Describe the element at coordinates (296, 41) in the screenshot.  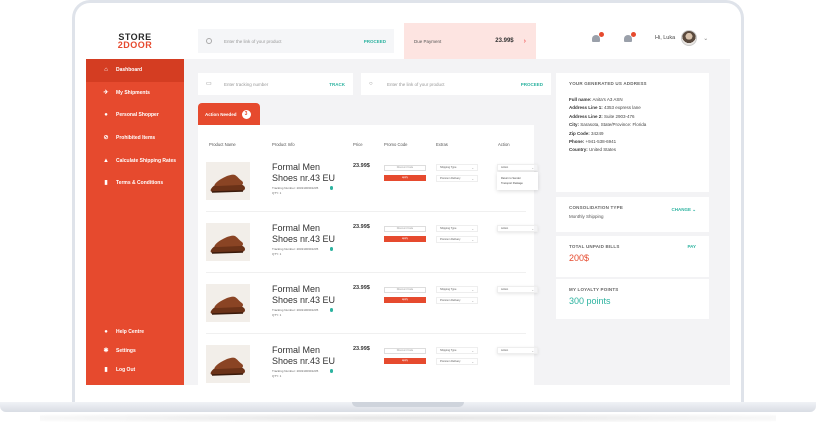
I see `top-link-search: Enter the link of your product PROCEED` at that location.